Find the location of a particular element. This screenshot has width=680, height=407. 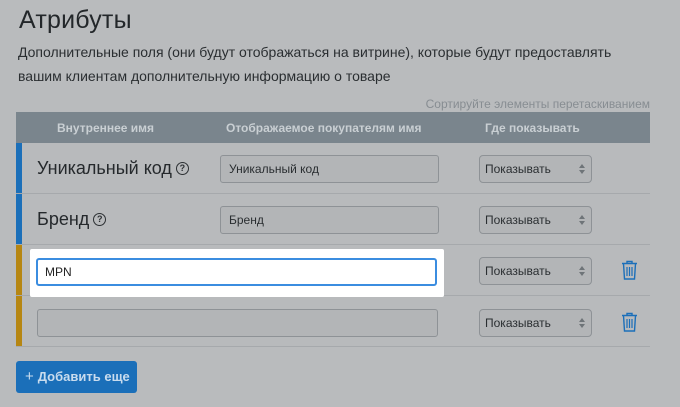

display-name-input: Бренд is located at coordinates (329, 220).